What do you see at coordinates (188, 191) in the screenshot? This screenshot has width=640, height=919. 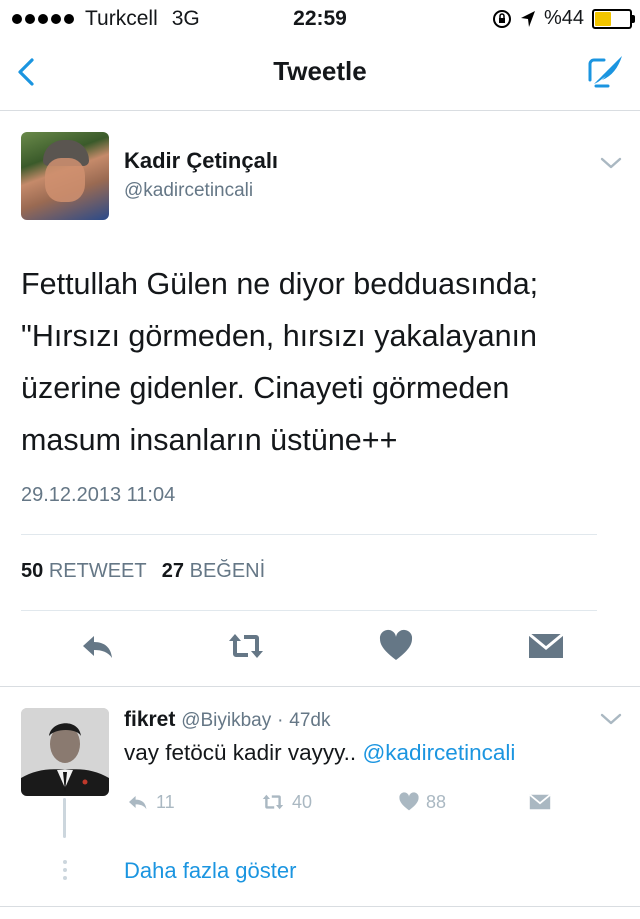 I see `author-handle: @kadircetincali` at bounding box center [188, 191].